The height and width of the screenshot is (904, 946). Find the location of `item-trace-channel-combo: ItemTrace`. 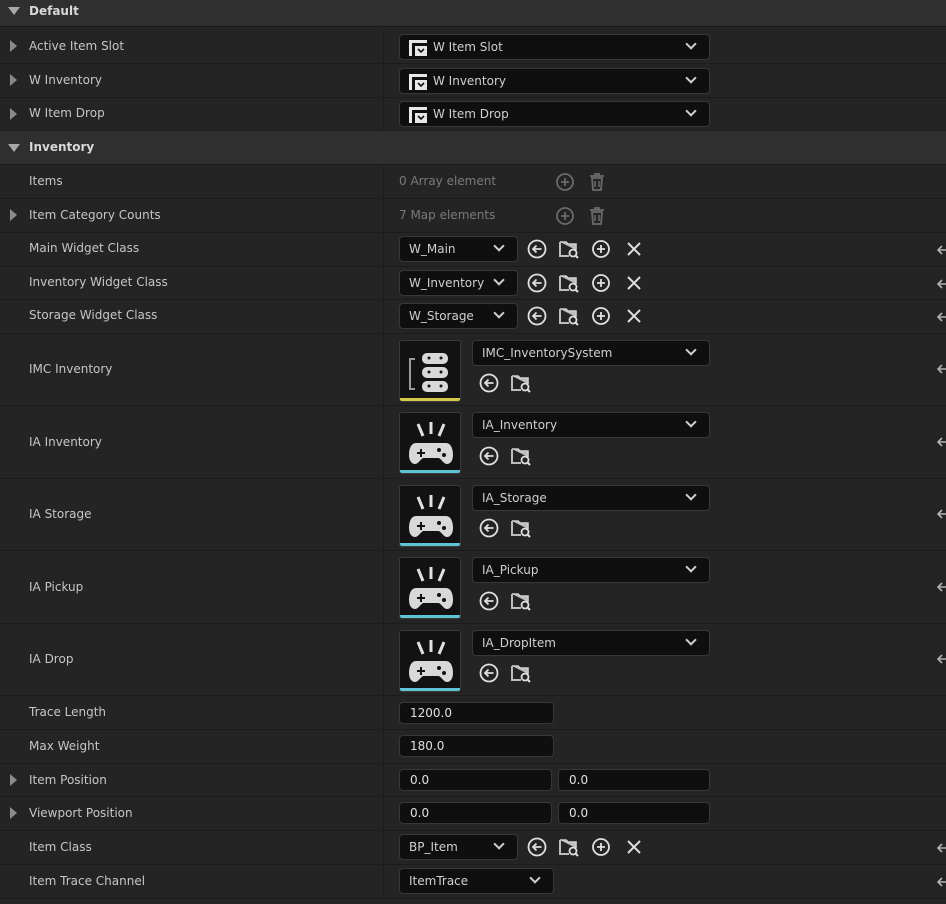

item-trace-channel-combo: ItemTrace is located at coordinates (476, 881).